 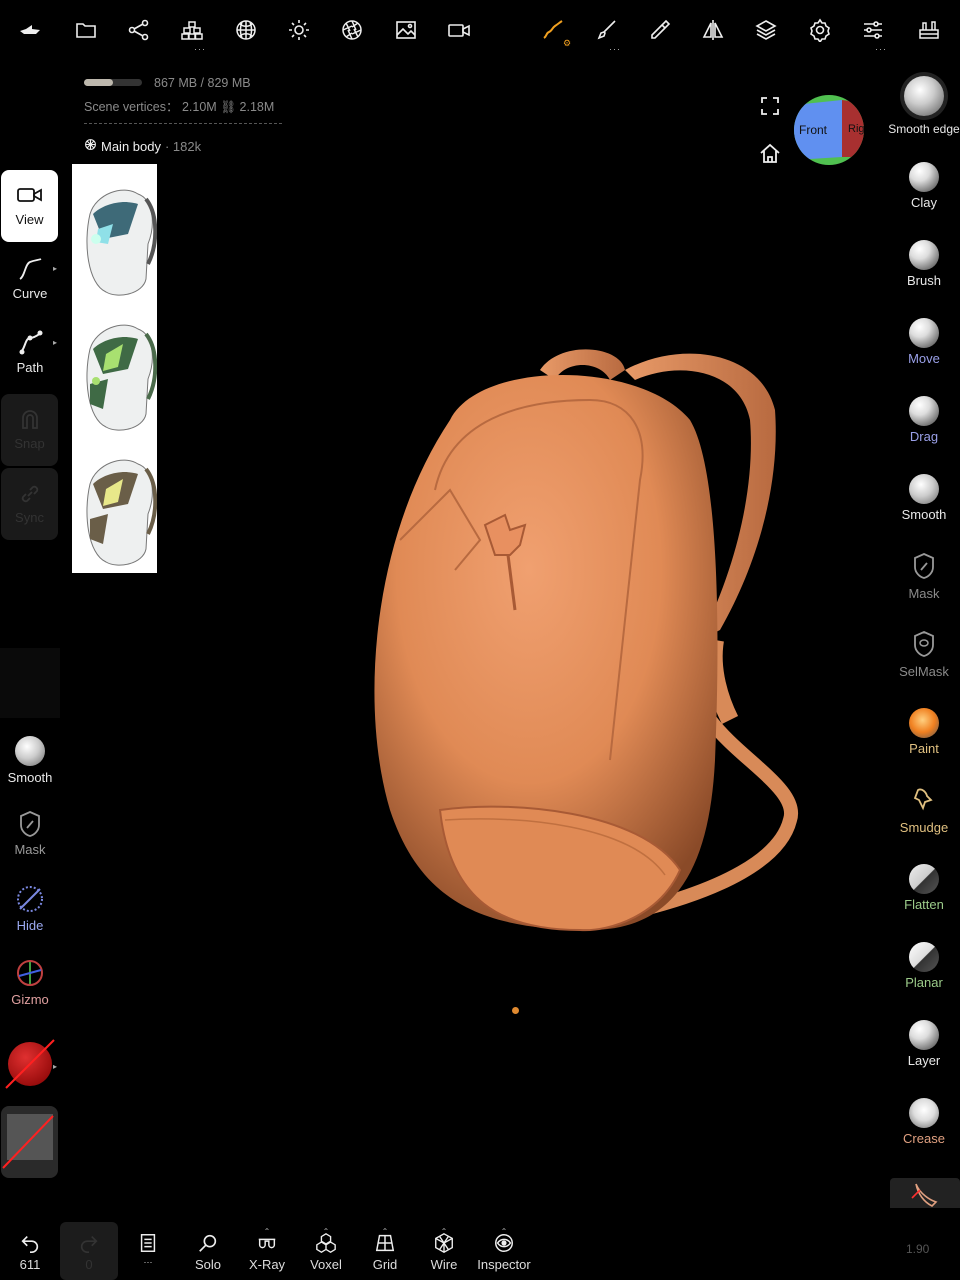 I want to click on wire-button: ⌃ Wire, so click(x=444, y=1249).